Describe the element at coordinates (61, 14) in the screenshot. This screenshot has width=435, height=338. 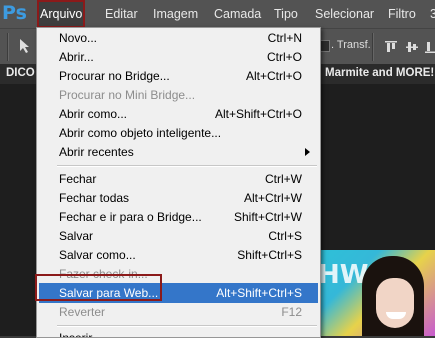
I see `menu-arquivo: Arquivo` at that location.